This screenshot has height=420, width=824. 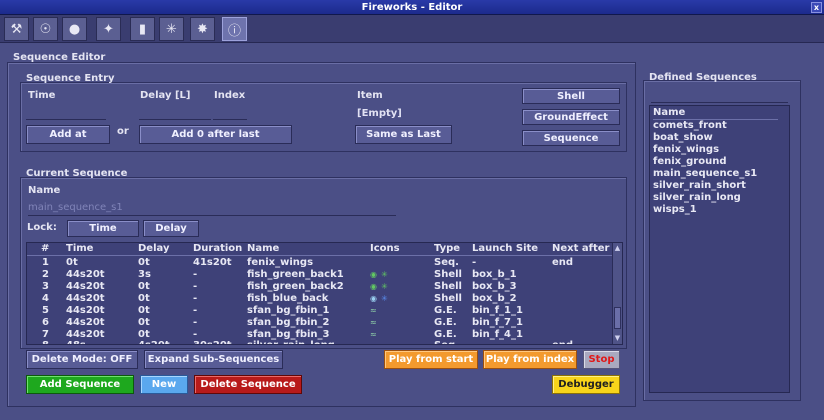 I want to click on add-sequence-button: Add Sequence, so click(x=80, y=384).